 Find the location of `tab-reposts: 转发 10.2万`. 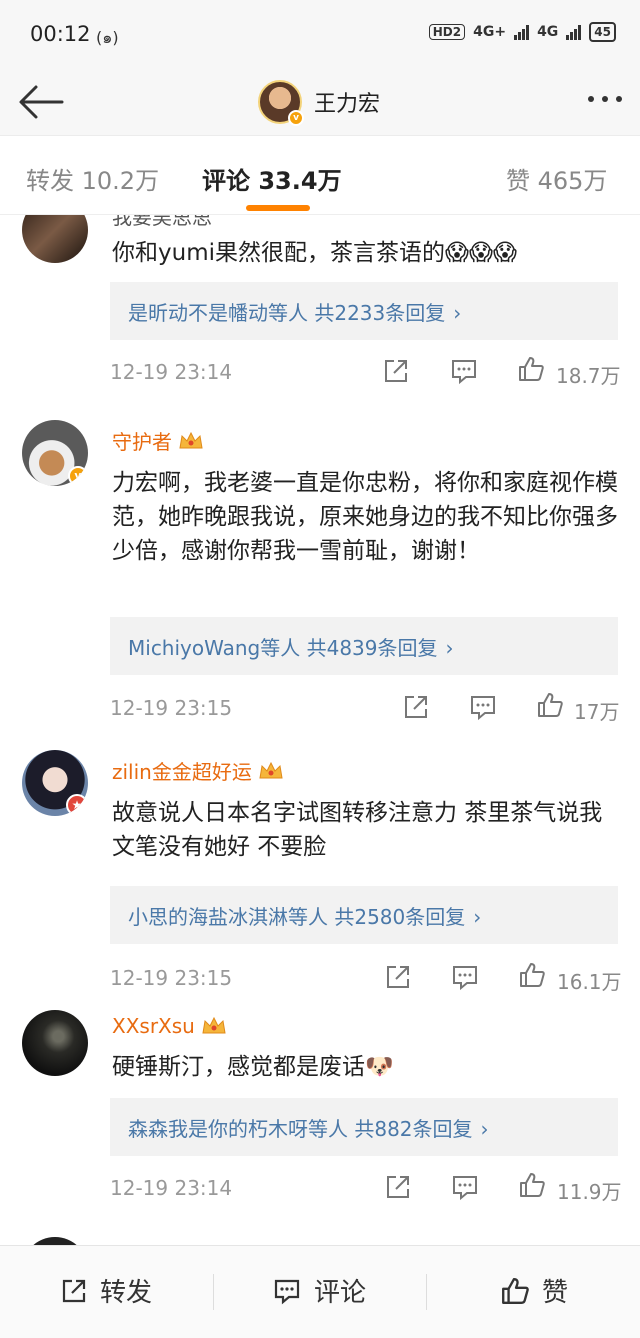

tab-reposts: 转发 10.2万 is located at coordinates (92, 178).